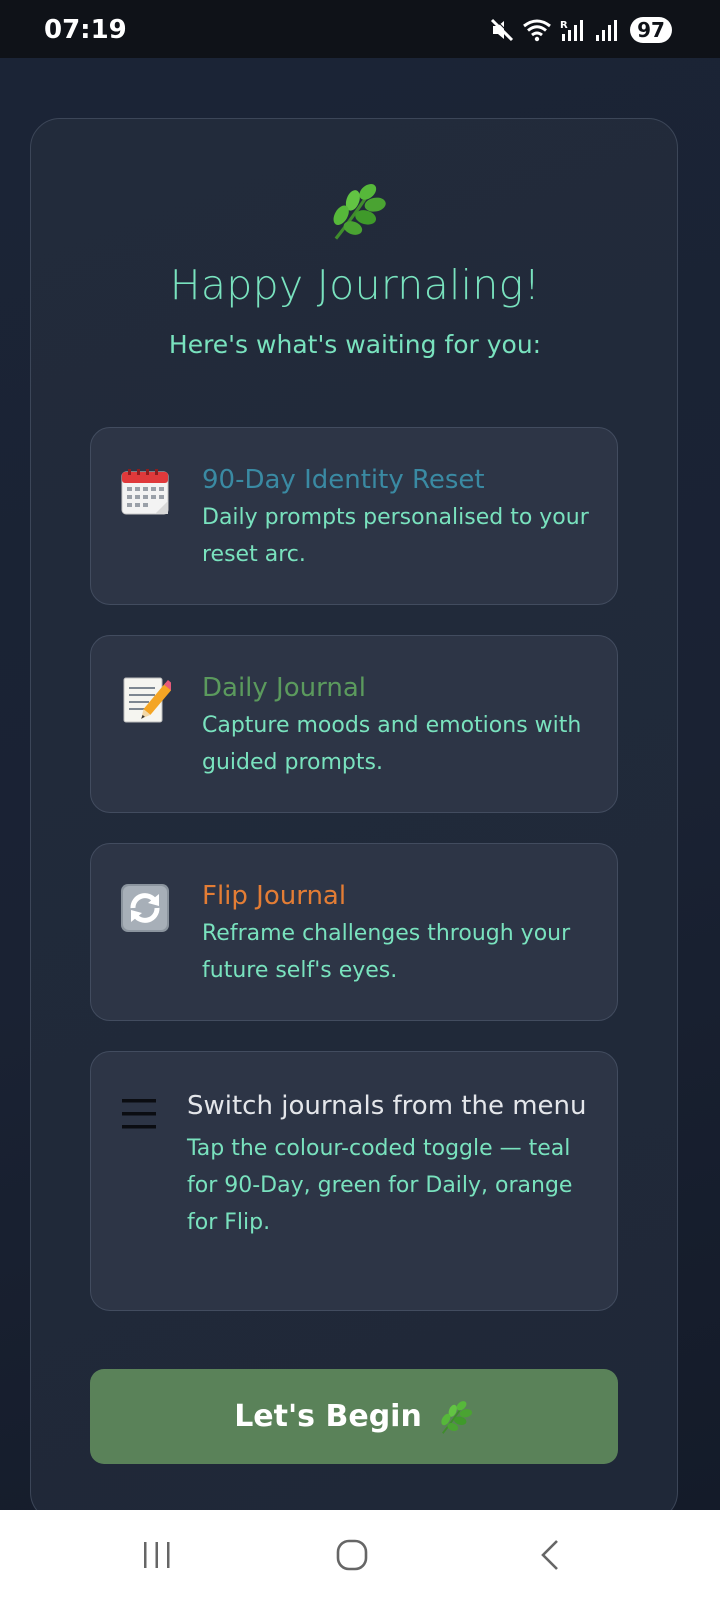 The height and width of the screenshot is (1600, 720). I want to click on lets-begin-label: Let's Begin, so click(328, 1416).